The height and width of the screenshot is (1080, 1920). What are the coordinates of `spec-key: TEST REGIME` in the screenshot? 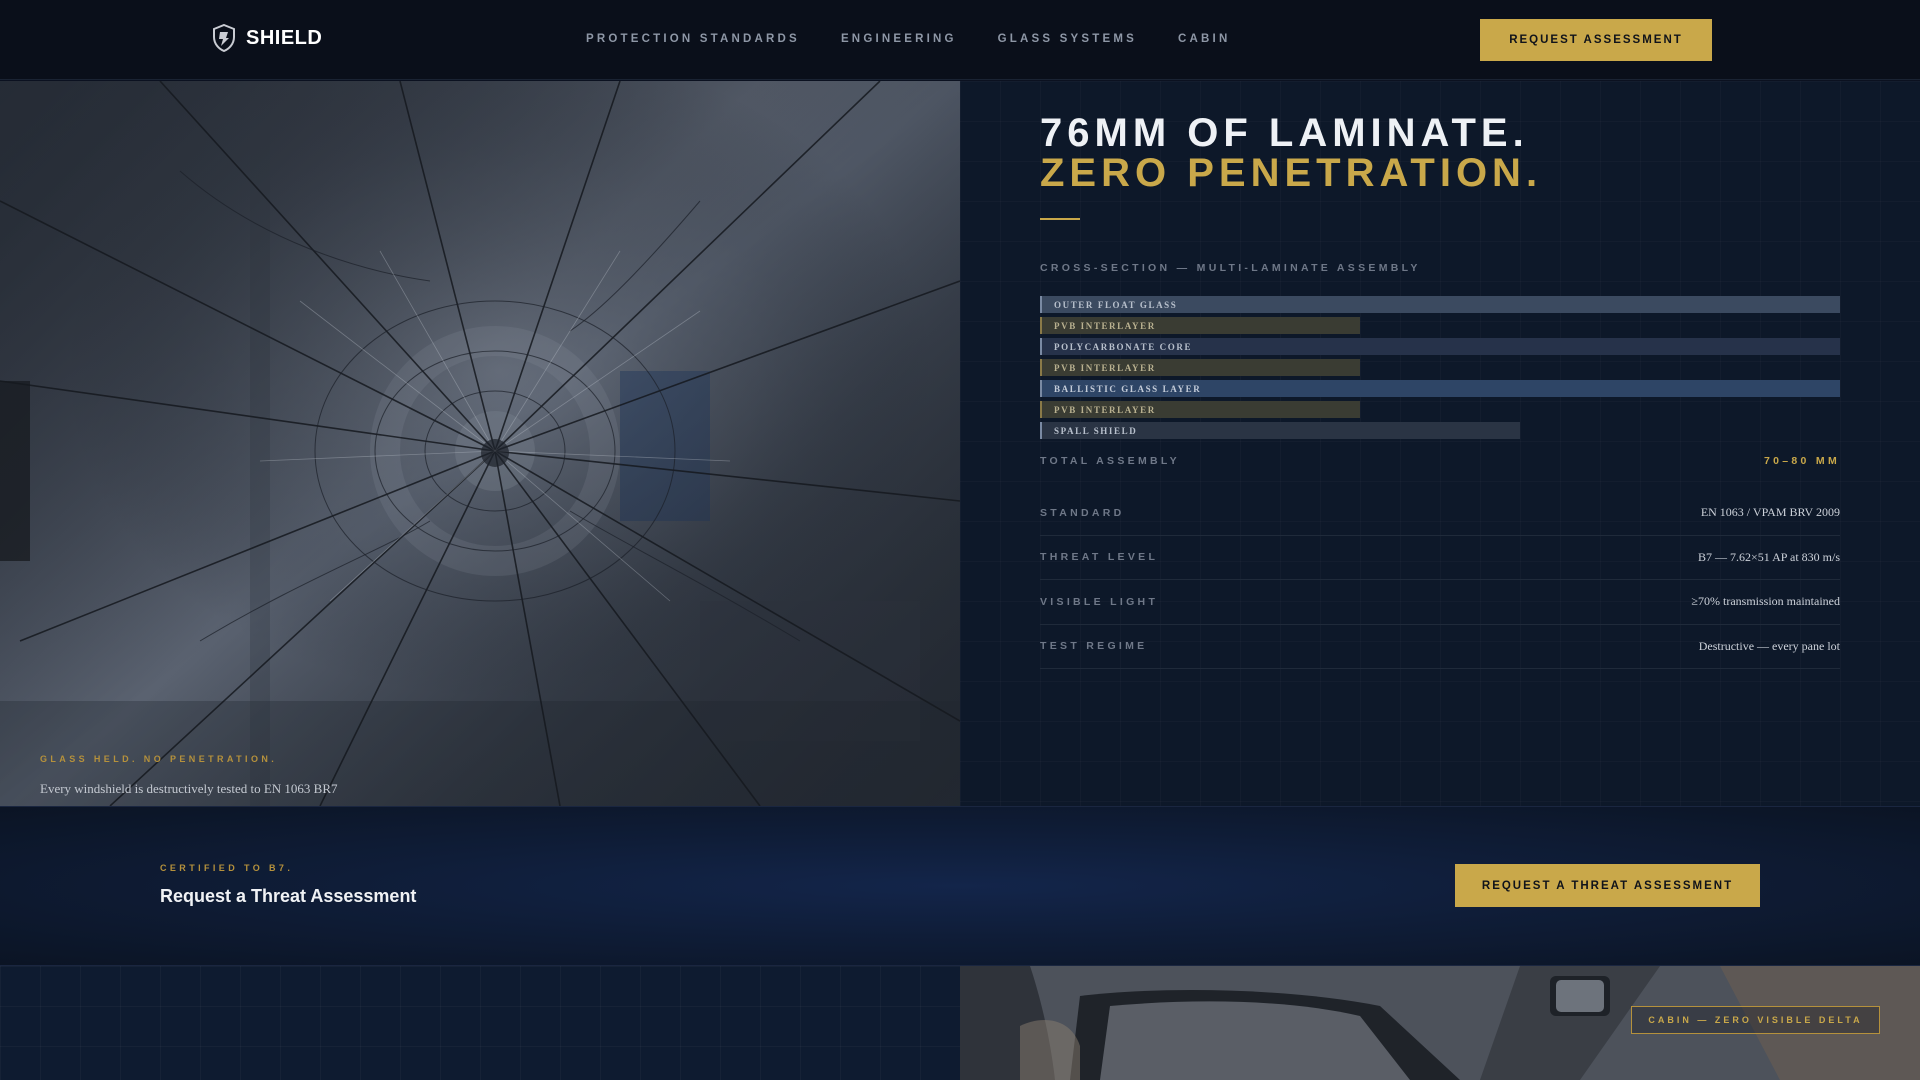 It's located at (1094, 646).